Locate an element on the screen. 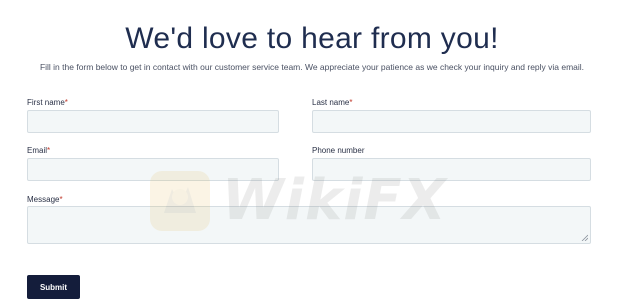 This screenshot has width=624, height=305. last-name-label-text: Last name is located at coordinates (331, 102).